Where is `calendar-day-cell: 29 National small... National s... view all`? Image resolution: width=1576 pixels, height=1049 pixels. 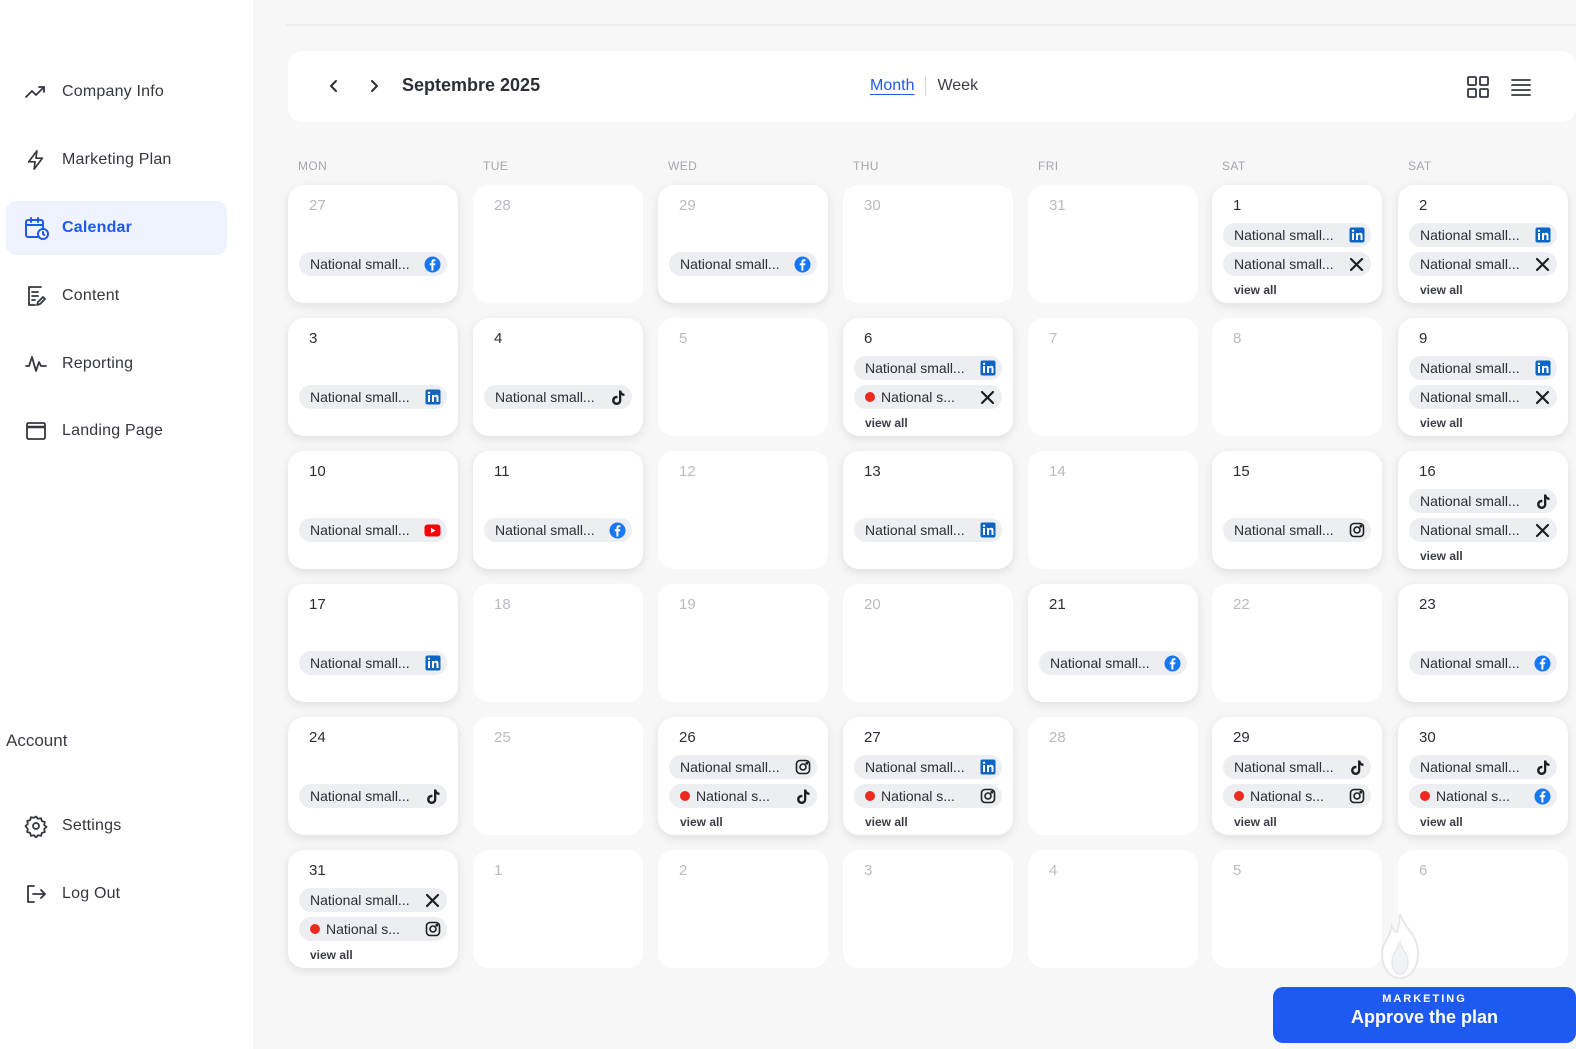
calendar-day-cell: 29 National small... National s... view all is located at coordinates (1297, 776).